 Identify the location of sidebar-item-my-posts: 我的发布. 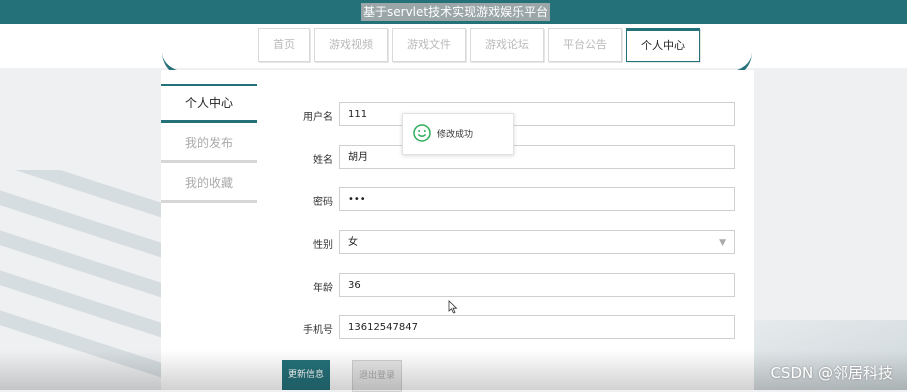
(209, 144).